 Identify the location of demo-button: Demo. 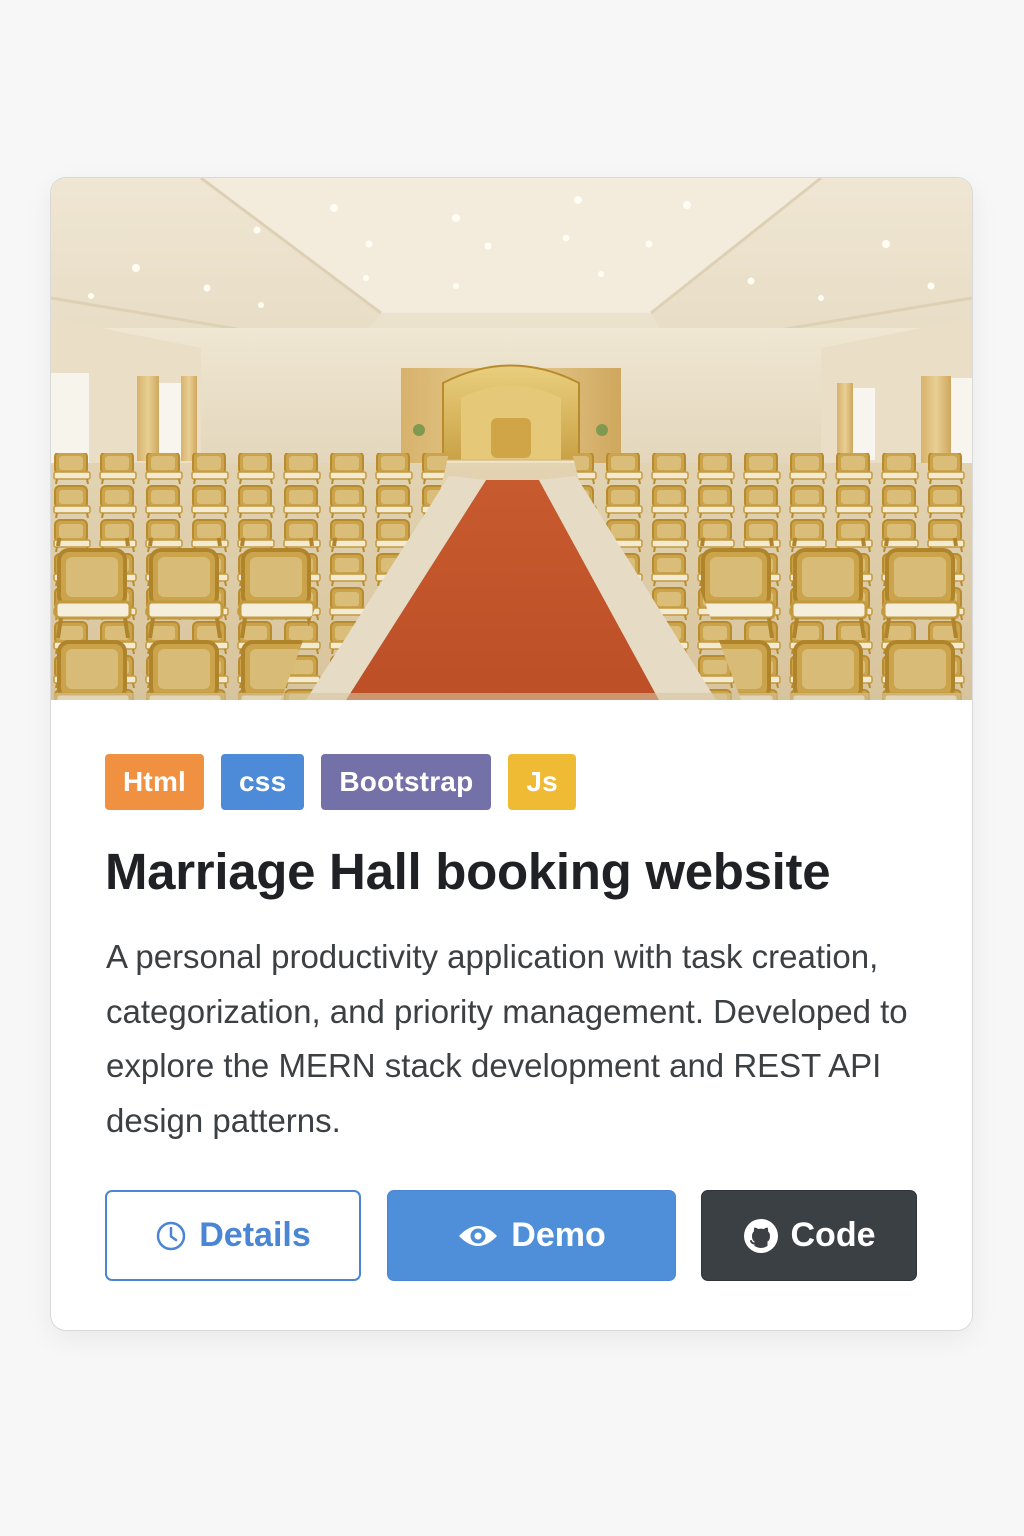
(531, 1235).